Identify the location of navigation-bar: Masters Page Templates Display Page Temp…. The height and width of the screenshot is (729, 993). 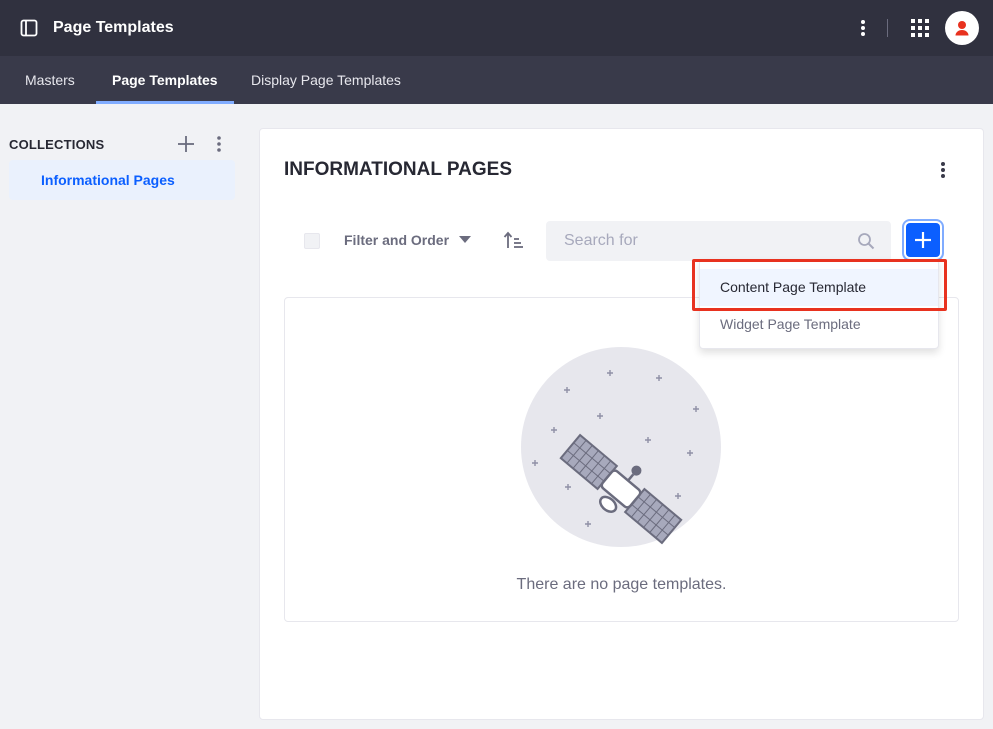
(496, 80).